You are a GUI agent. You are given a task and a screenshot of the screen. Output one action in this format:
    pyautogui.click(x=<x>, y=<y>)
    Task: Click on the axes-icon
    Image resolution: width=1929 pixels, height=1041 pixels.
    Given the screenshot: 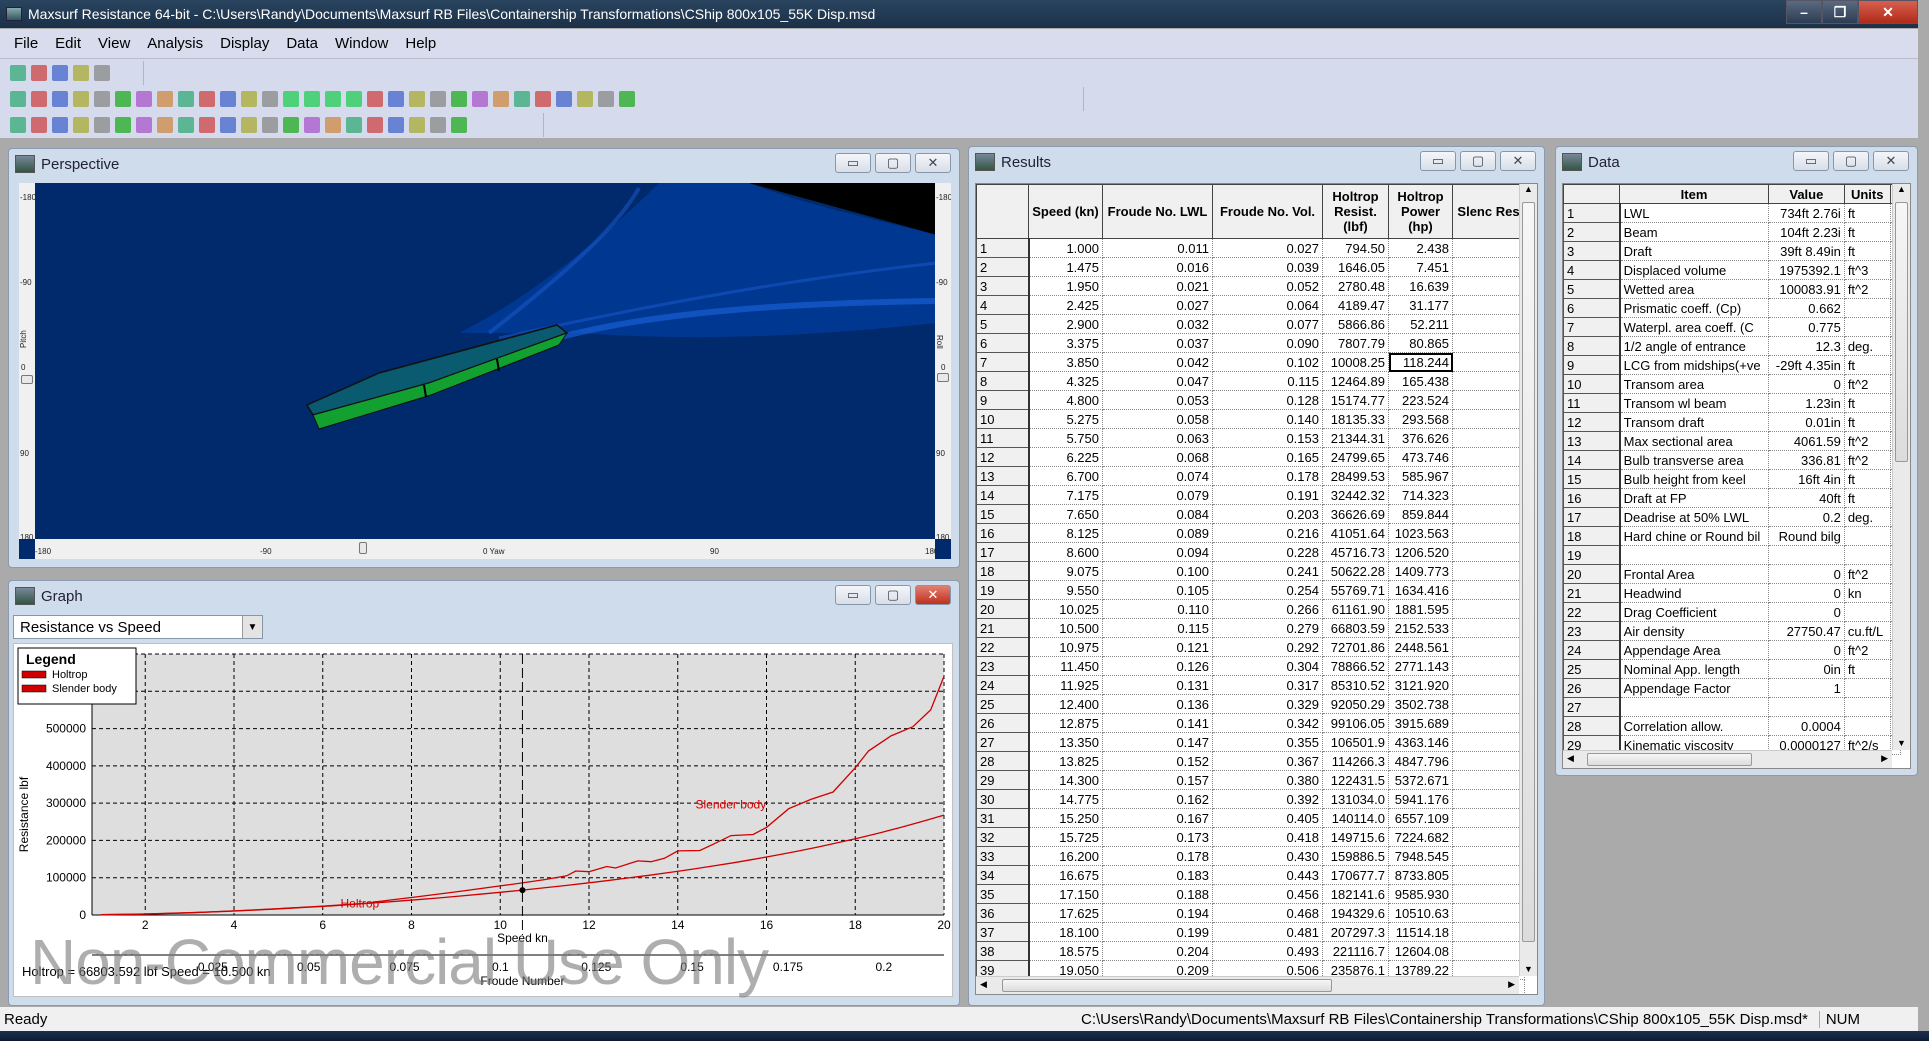 What is the action you would take?
    pyautogui.click(x=249, y=125)
    